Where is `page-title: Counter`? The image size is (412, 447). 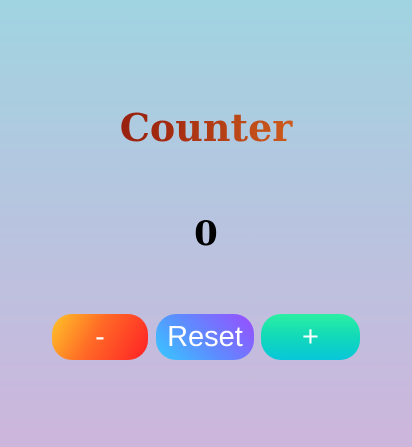
page-title: Counter is located at coordinates (206, 128).